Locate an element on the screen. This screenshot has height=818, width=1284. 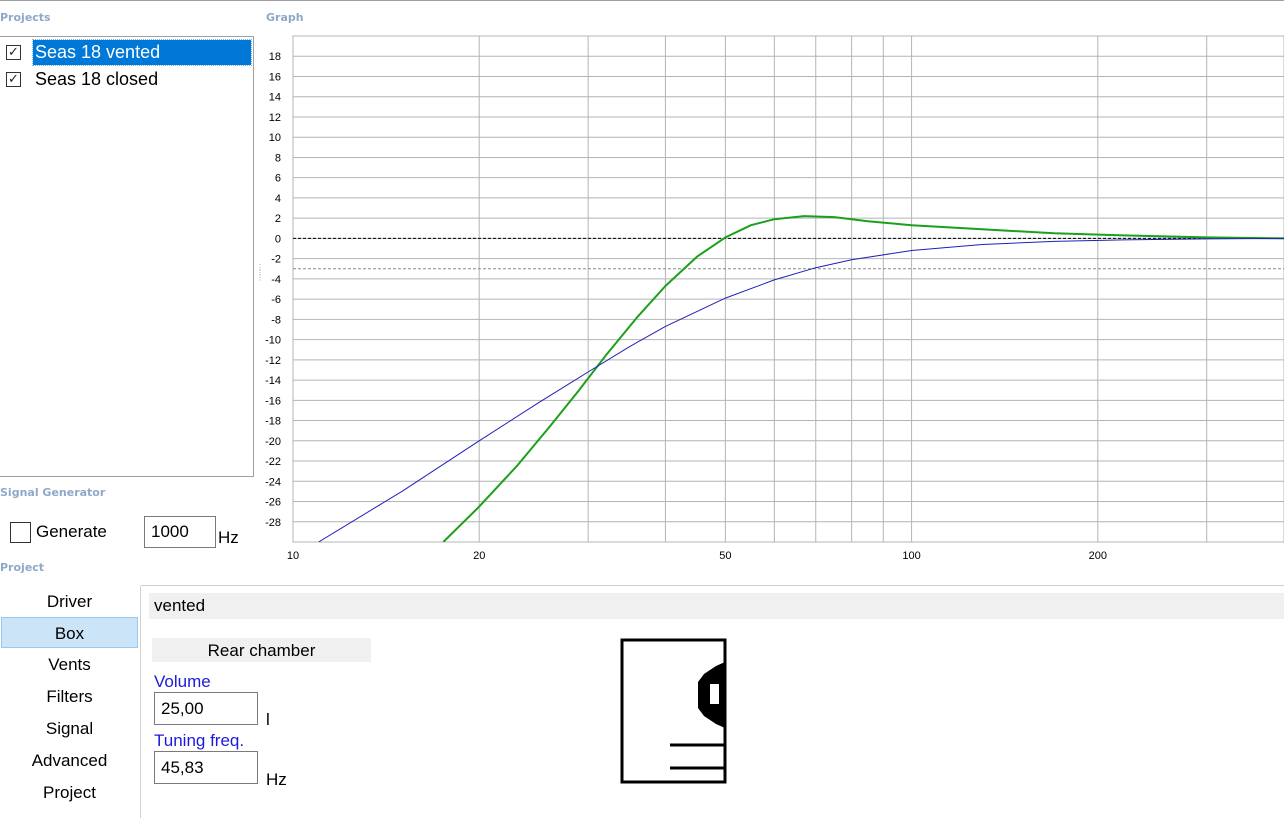
y-tick-label: 6 is located at coordinates (278, 179).